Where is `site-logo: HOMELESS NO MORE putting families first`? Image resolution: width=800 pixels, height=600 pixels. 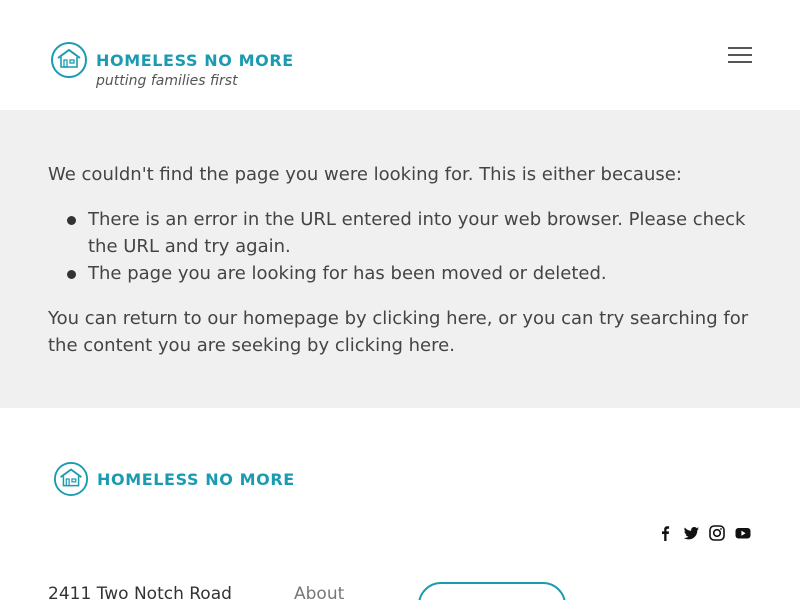 site-logo: HOMELESS NO MORE putting families first is located at coordinates (172, 65).